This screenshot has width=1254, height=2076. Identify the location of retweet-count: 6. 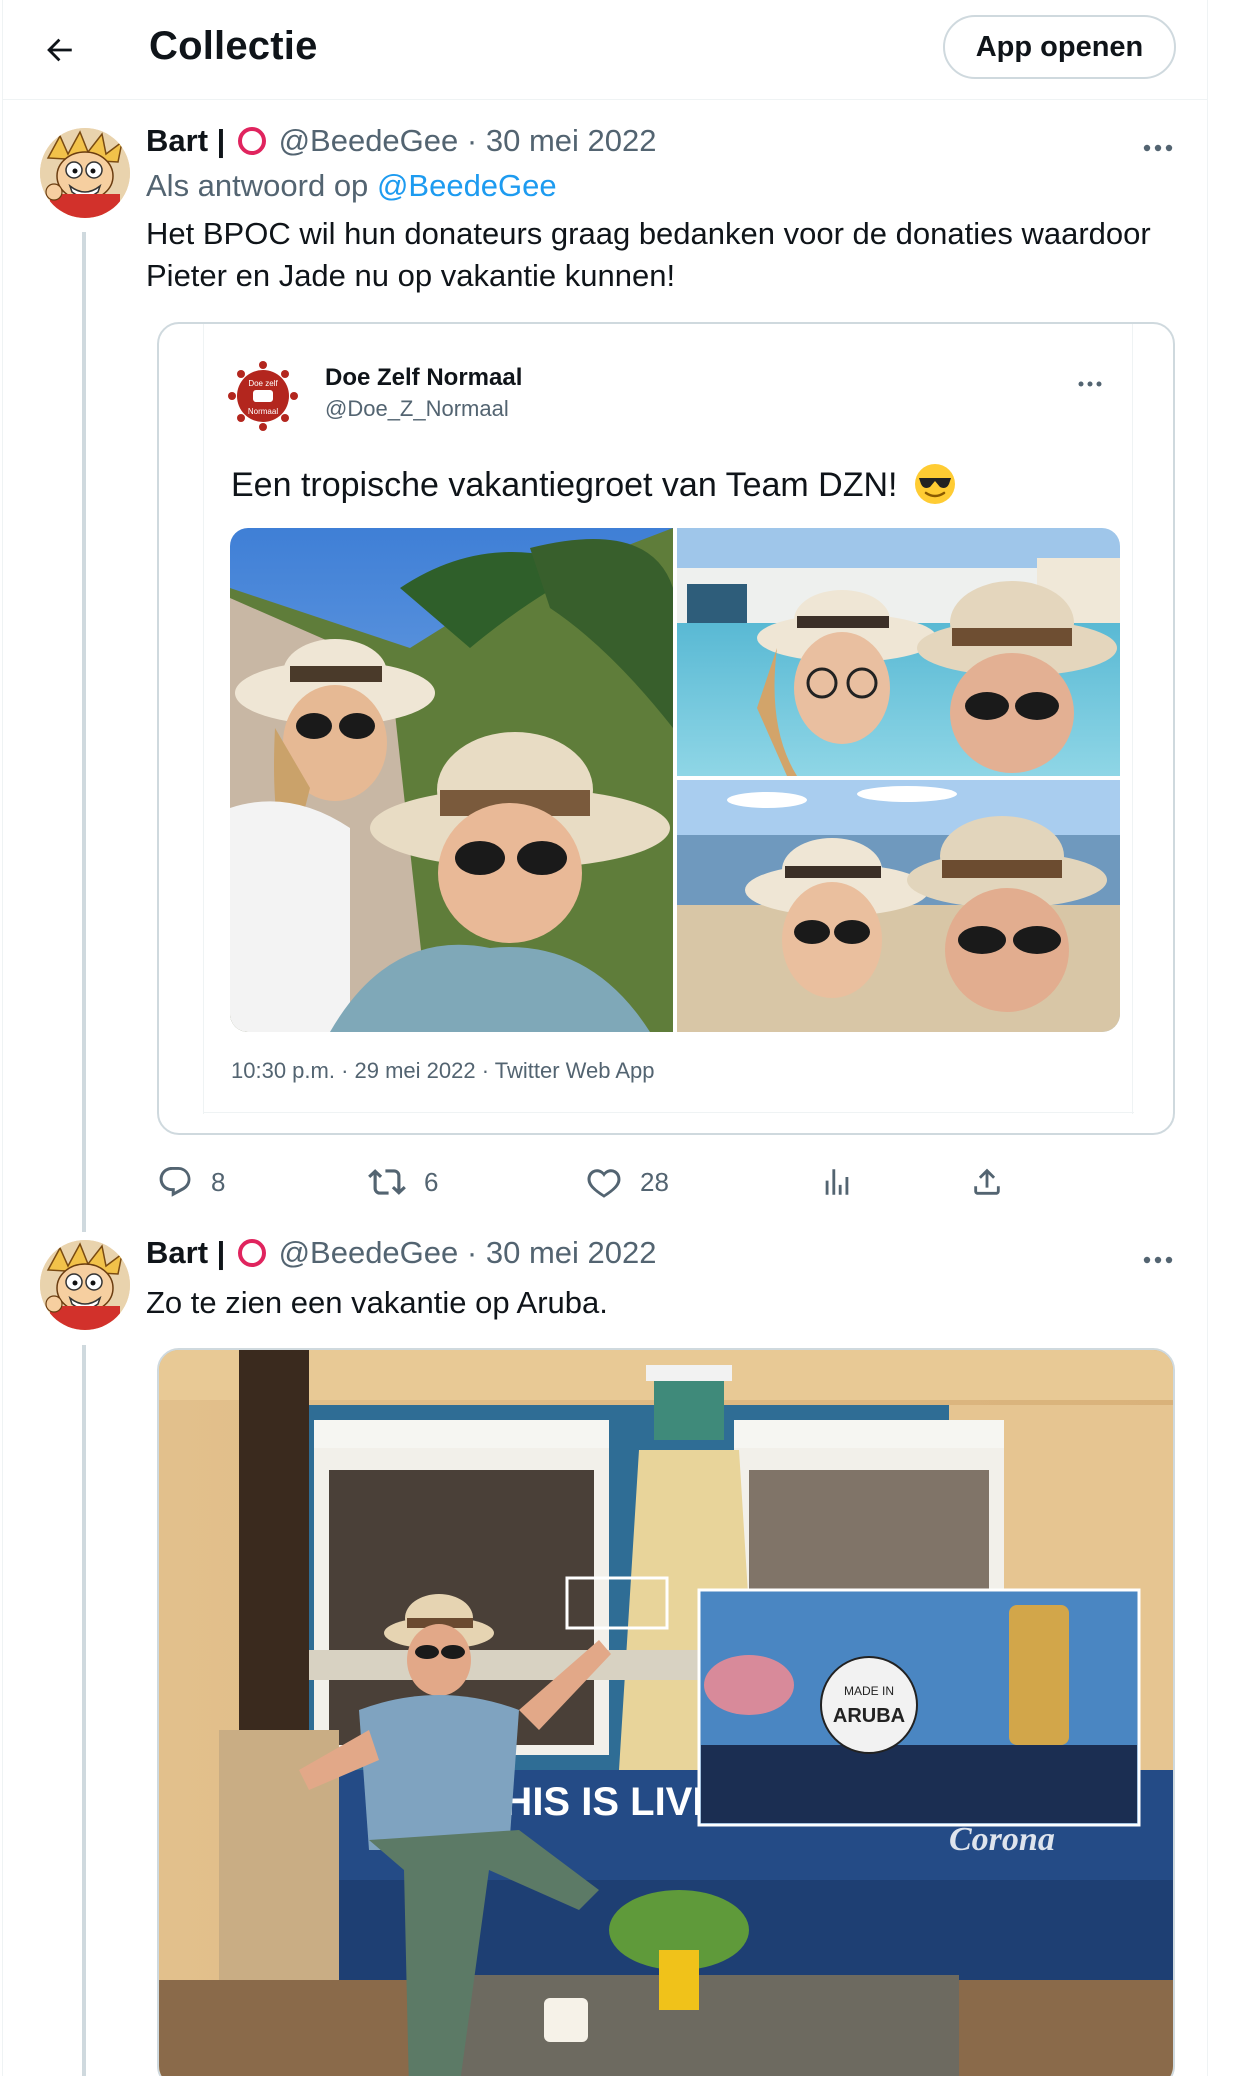
(431, 1181).